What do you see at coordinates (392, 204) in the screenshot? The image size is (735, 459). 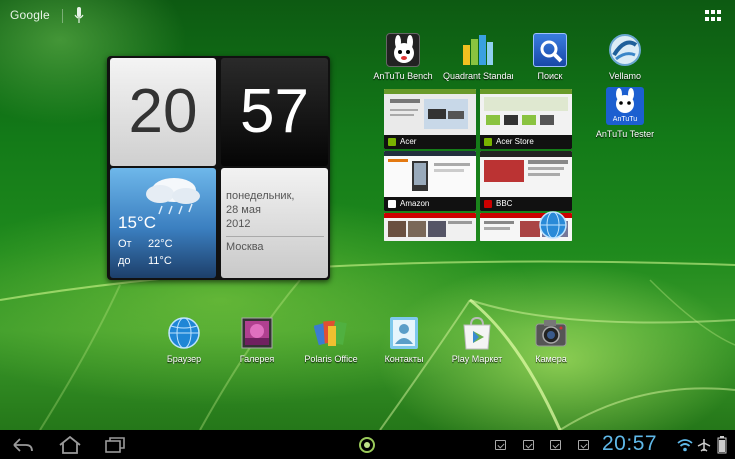 I see `amazon-favicon` at bounding box center [392, 204].